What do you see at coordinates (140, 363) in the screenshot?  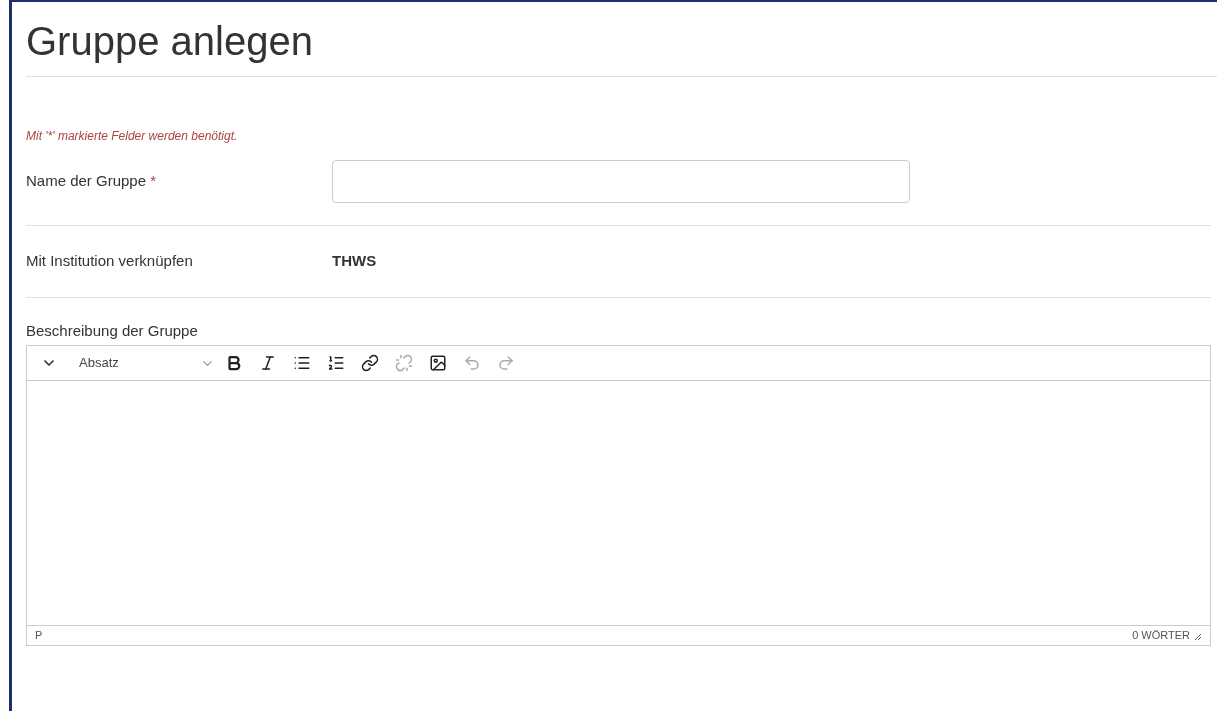 I see `format-select: Absatz` at bounding box center [140, 363].